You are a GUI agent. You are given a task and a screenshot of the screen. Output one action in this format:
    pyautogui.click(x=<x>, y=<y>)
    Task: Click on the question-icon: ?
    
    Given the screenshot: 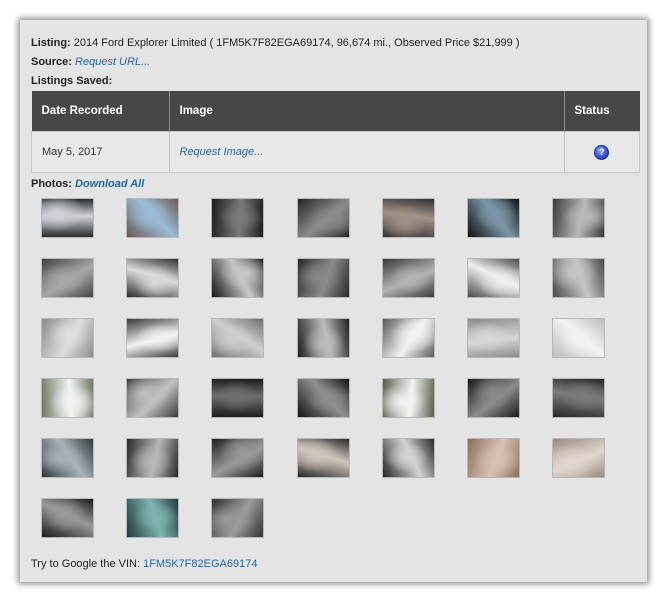 What is the action you would take?
    pyautogui.click(x=602, y=152)
    